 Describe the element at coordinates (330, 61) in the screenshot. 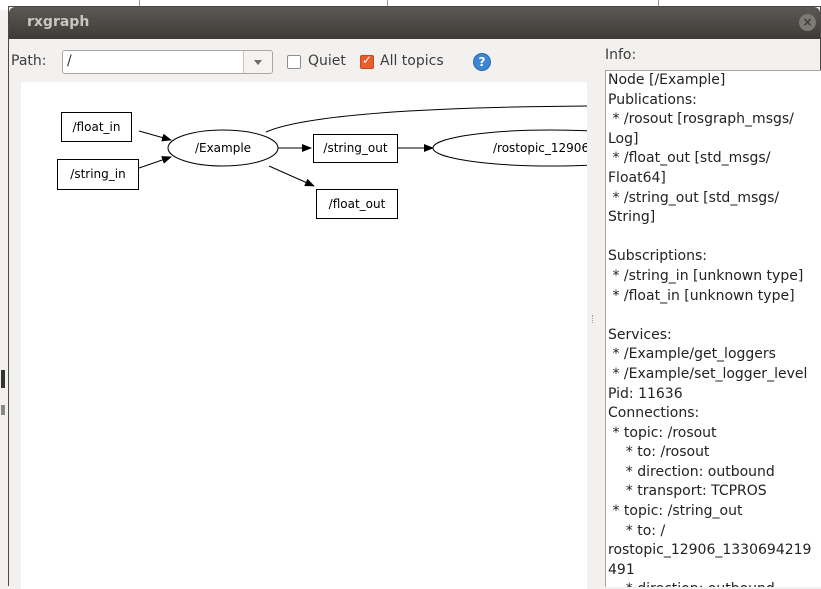

I see `quiet-label: Quiet` at that location.